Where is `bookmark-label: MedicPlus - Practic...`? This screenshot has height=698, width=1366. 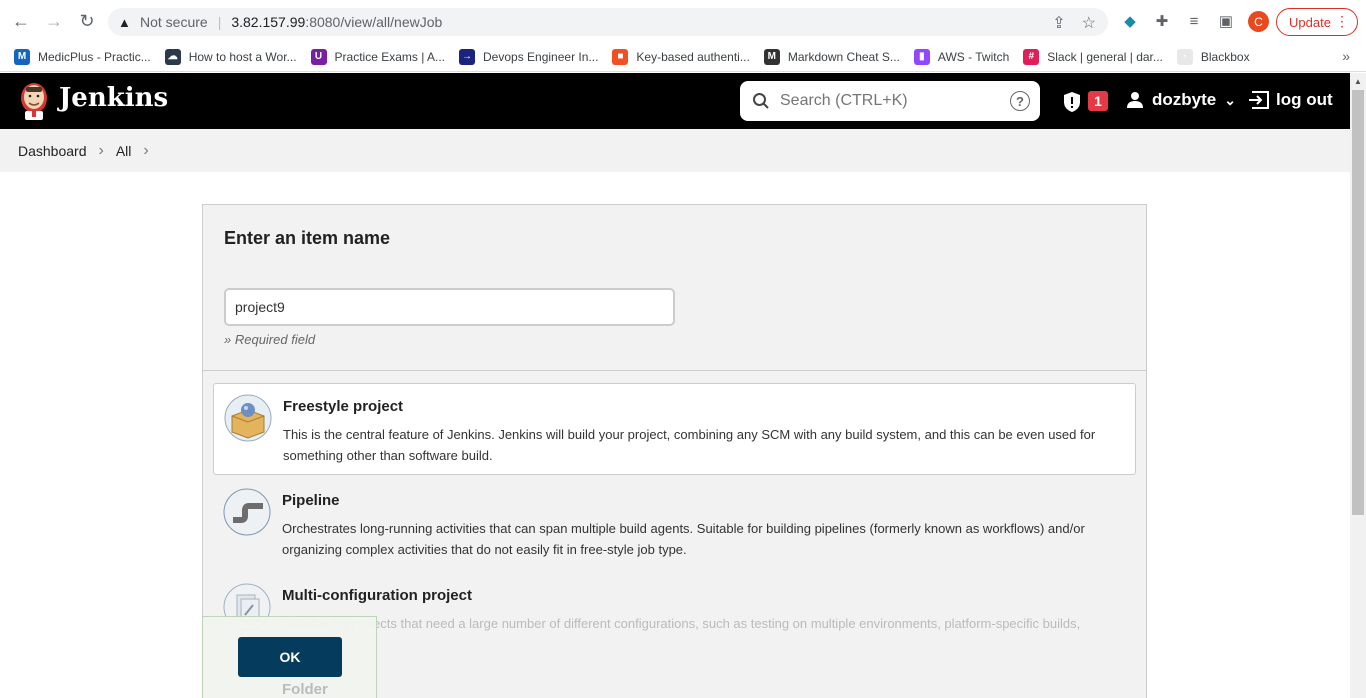 bookmark-label: MedicPlus - Practic... is located at coordinates (94, 56).